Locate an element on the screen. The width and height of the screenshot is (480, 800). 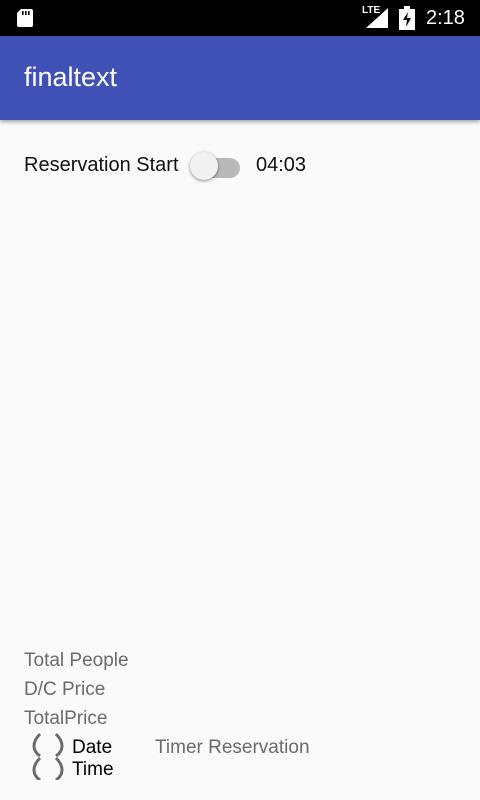
battery-charging-icon is located at coordinates (407, 18).